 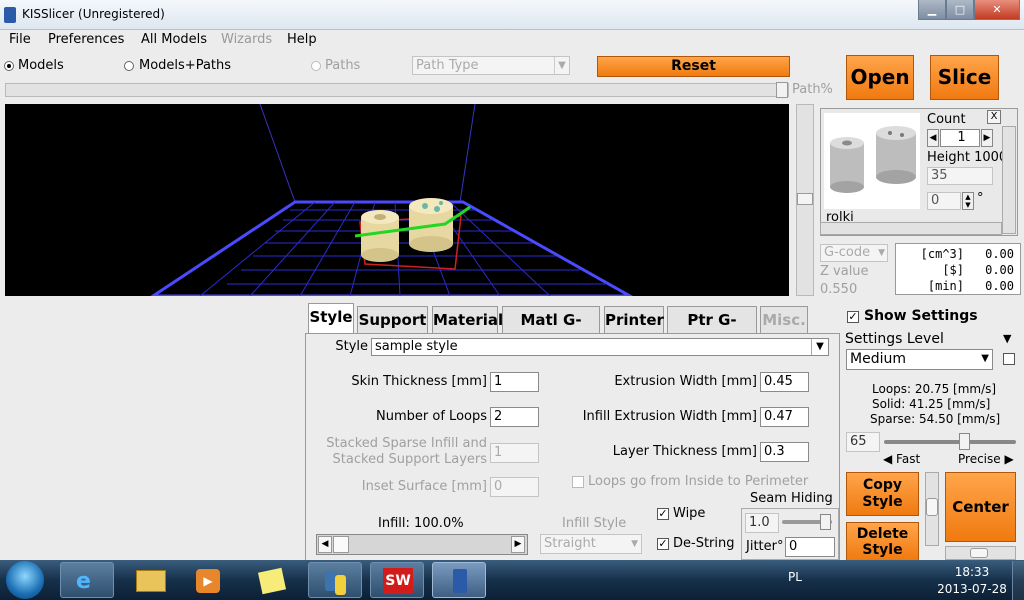 What do you see at coordinates (514, 453) in the screenshot?
I see `stacked-infill-input: 1` at bounding box center [514, 453].